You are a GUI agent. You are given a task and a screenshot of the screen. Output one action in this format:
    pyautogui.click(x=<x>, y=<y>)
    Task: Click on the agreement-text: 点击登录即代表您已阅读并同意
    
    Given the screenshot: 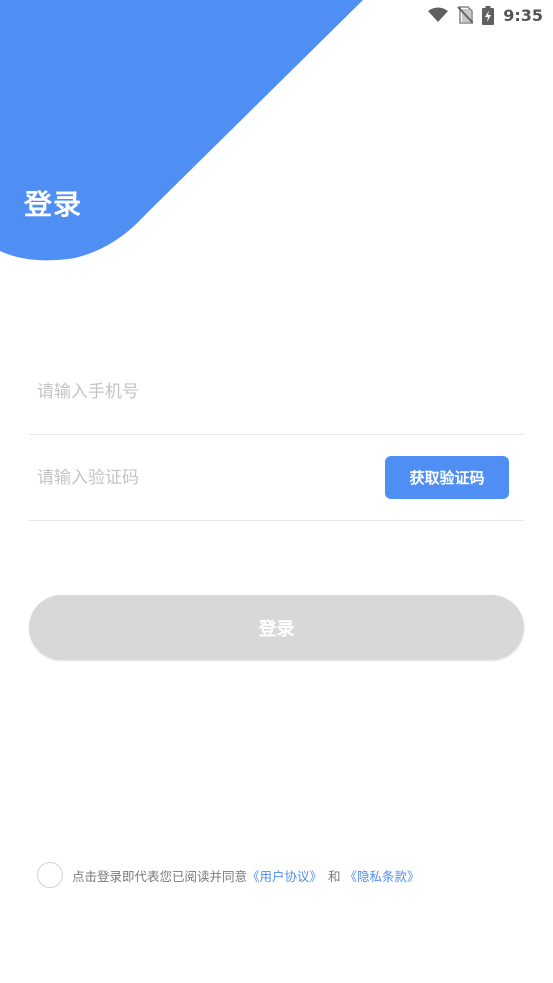 What is the action you would take?
    pyautogui.click(x=160, y=876)
    